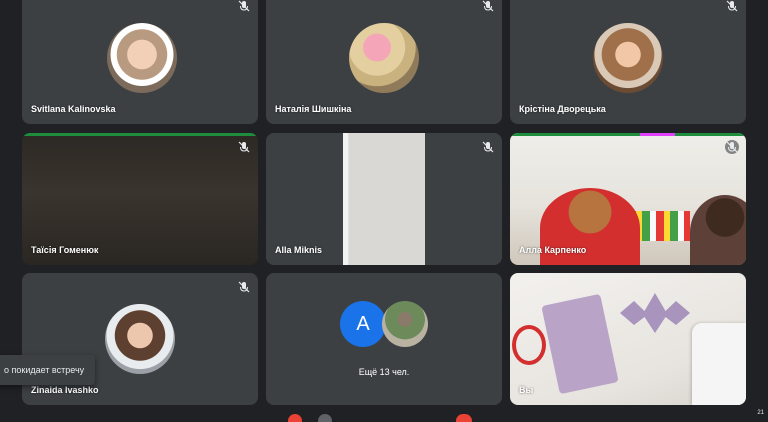 This screenshot has height=422, width=768. Describe the element at coordinates (580, 344) in the screenshot. I see `paper-craft` at that location.